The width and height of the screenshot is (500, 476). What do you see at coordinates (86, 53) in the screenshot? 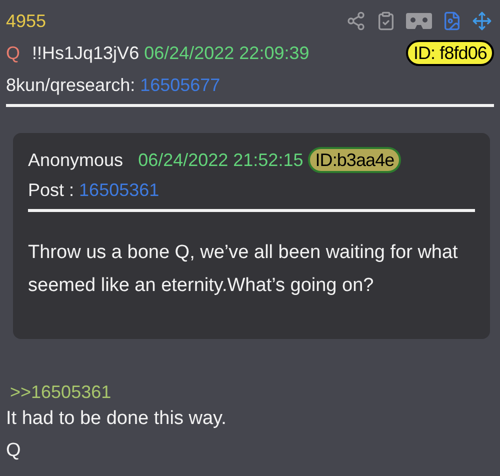
I see `tripcode: !!Hs1Jq13jV6` at bounding box center [86, 53].